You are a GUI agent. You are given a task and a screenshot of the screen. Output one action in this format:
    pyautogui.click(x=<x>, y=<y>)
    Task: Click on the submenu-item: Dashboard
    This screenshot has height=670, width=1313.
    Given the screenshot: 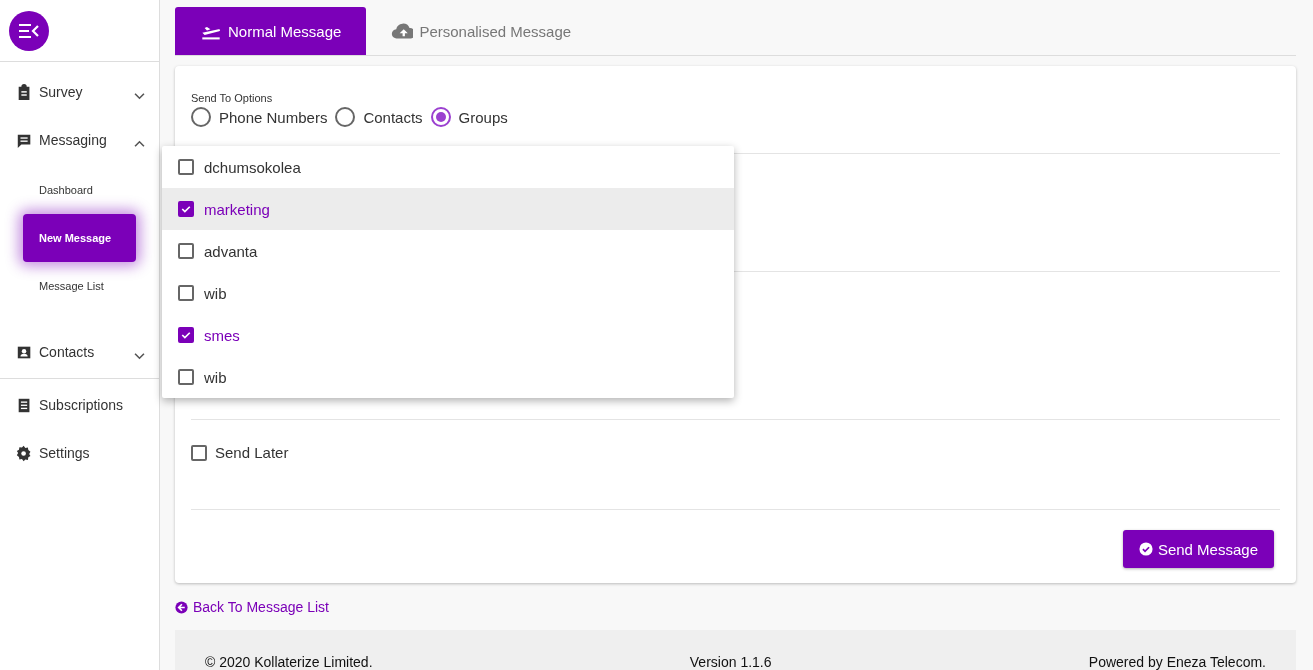 What is the action you would take?
    pyautogui.click(x=66, y=190)
    